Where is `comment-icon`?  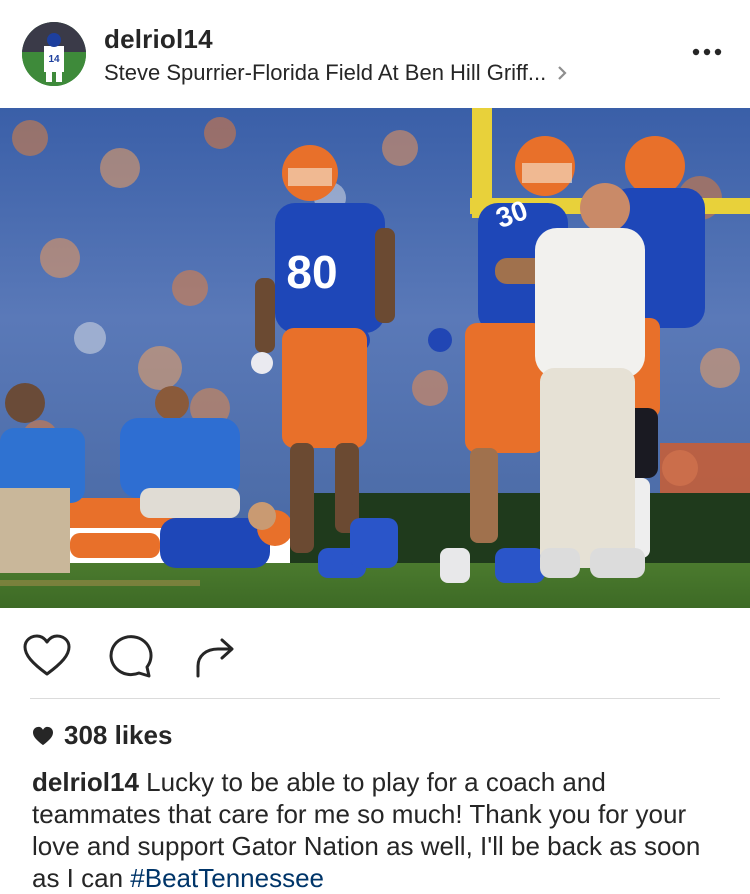 comment-icon is located at coordinates (131, 657).